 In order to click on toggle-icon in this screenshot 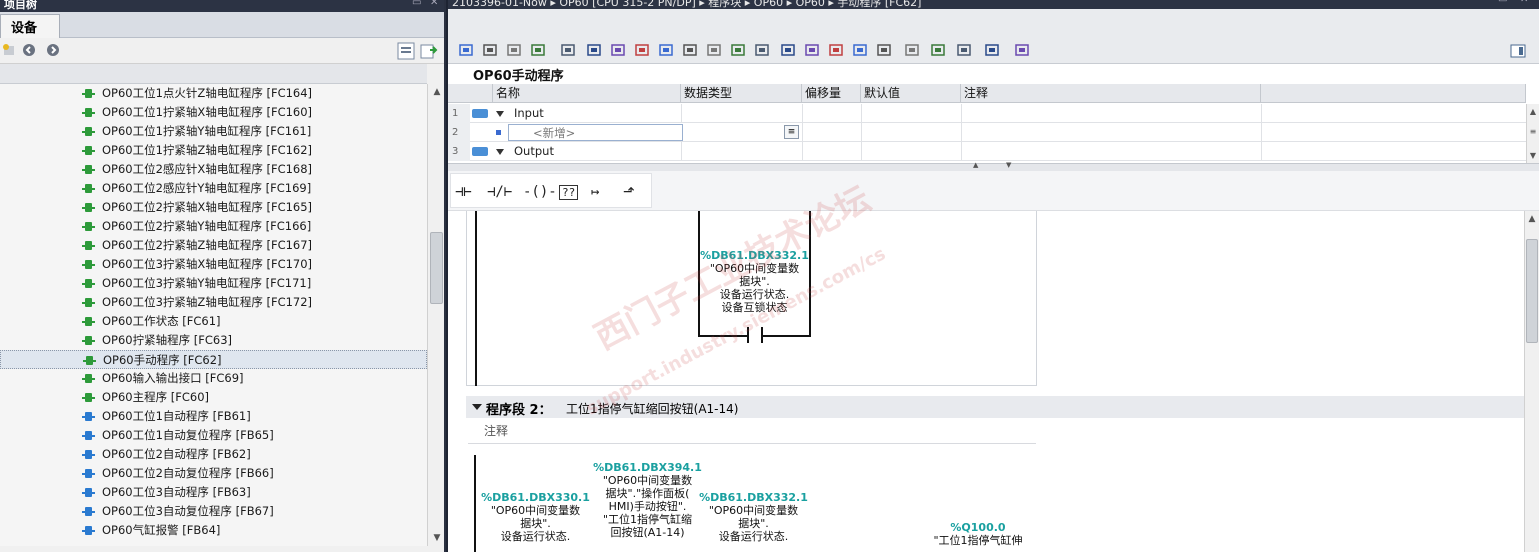, I will do `click(812, 50)`.